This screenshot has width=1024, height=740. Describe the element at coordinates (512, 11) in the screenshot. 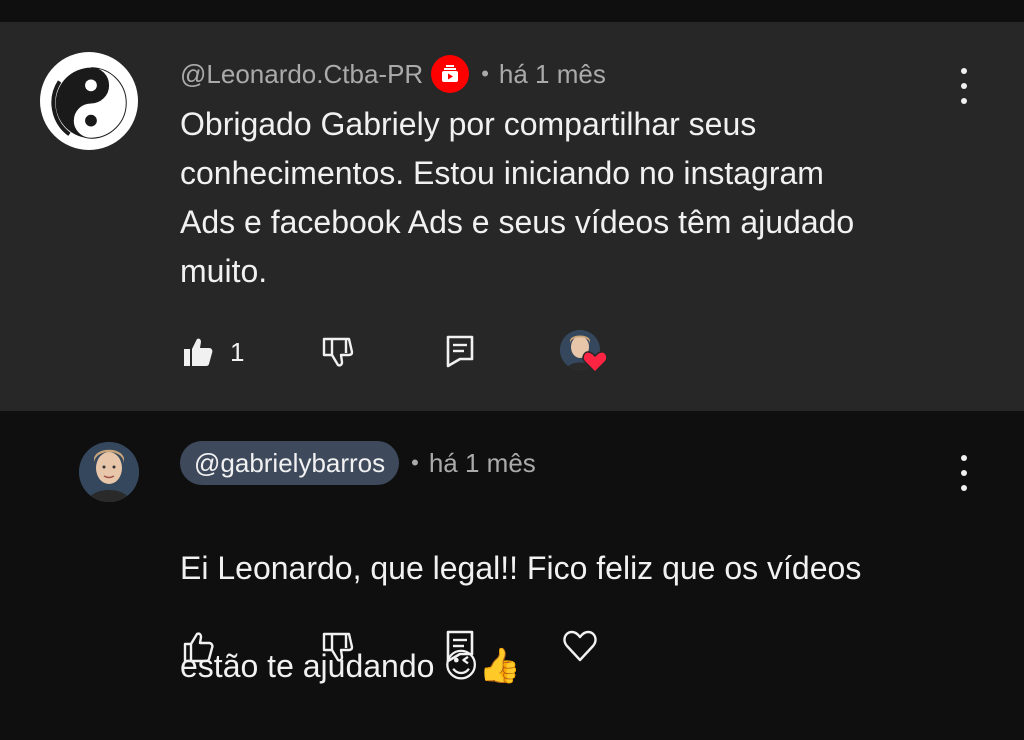

I see `top-strip` at that location.